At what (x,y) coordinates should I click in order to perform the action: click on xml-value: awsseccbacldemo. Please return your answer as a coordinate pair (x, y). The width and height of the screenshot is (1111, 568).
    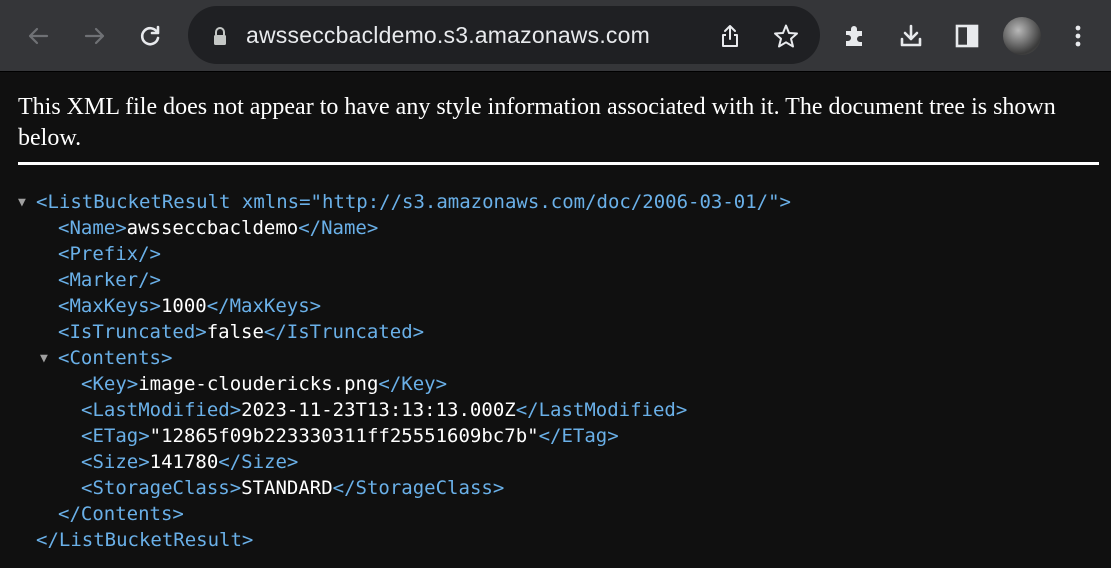
    Looking at the image, I should click on (212, 228).